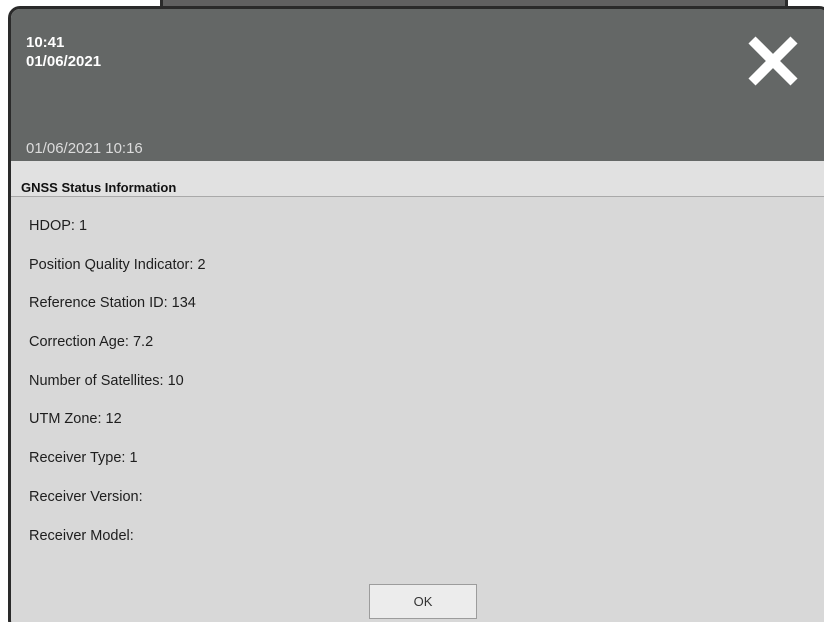 The height and width of the screenshot is (622, 824). I want to click on info-reference-station: Reference Station ID: 134, so click(112, 303).